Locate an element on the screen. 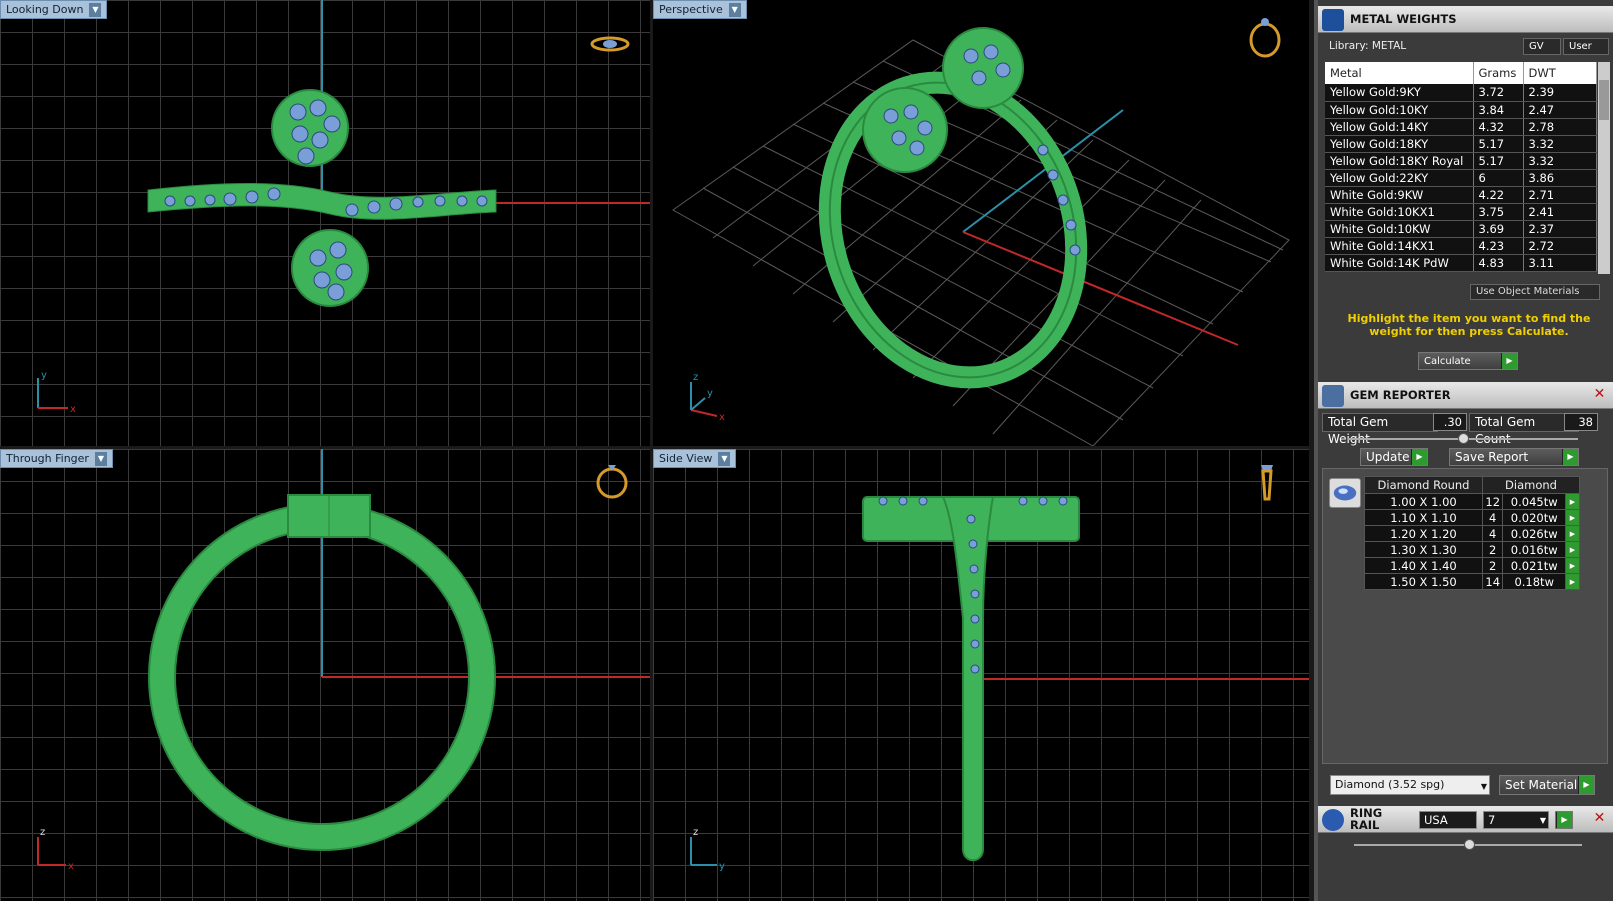 Image resolution: width=1613 pixels, height=901 pixels. cell-size: 1.10 X 1.10 is located at coordinates (1423, 517).